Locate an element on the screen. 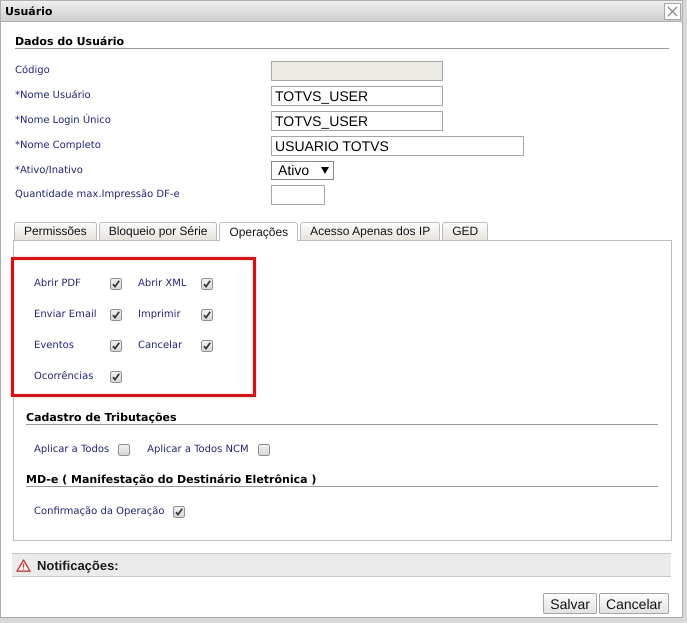 The height and width of the screenshot is (623, 687). section-heading: Dados do Usuário is located at coordinates (342, 42).